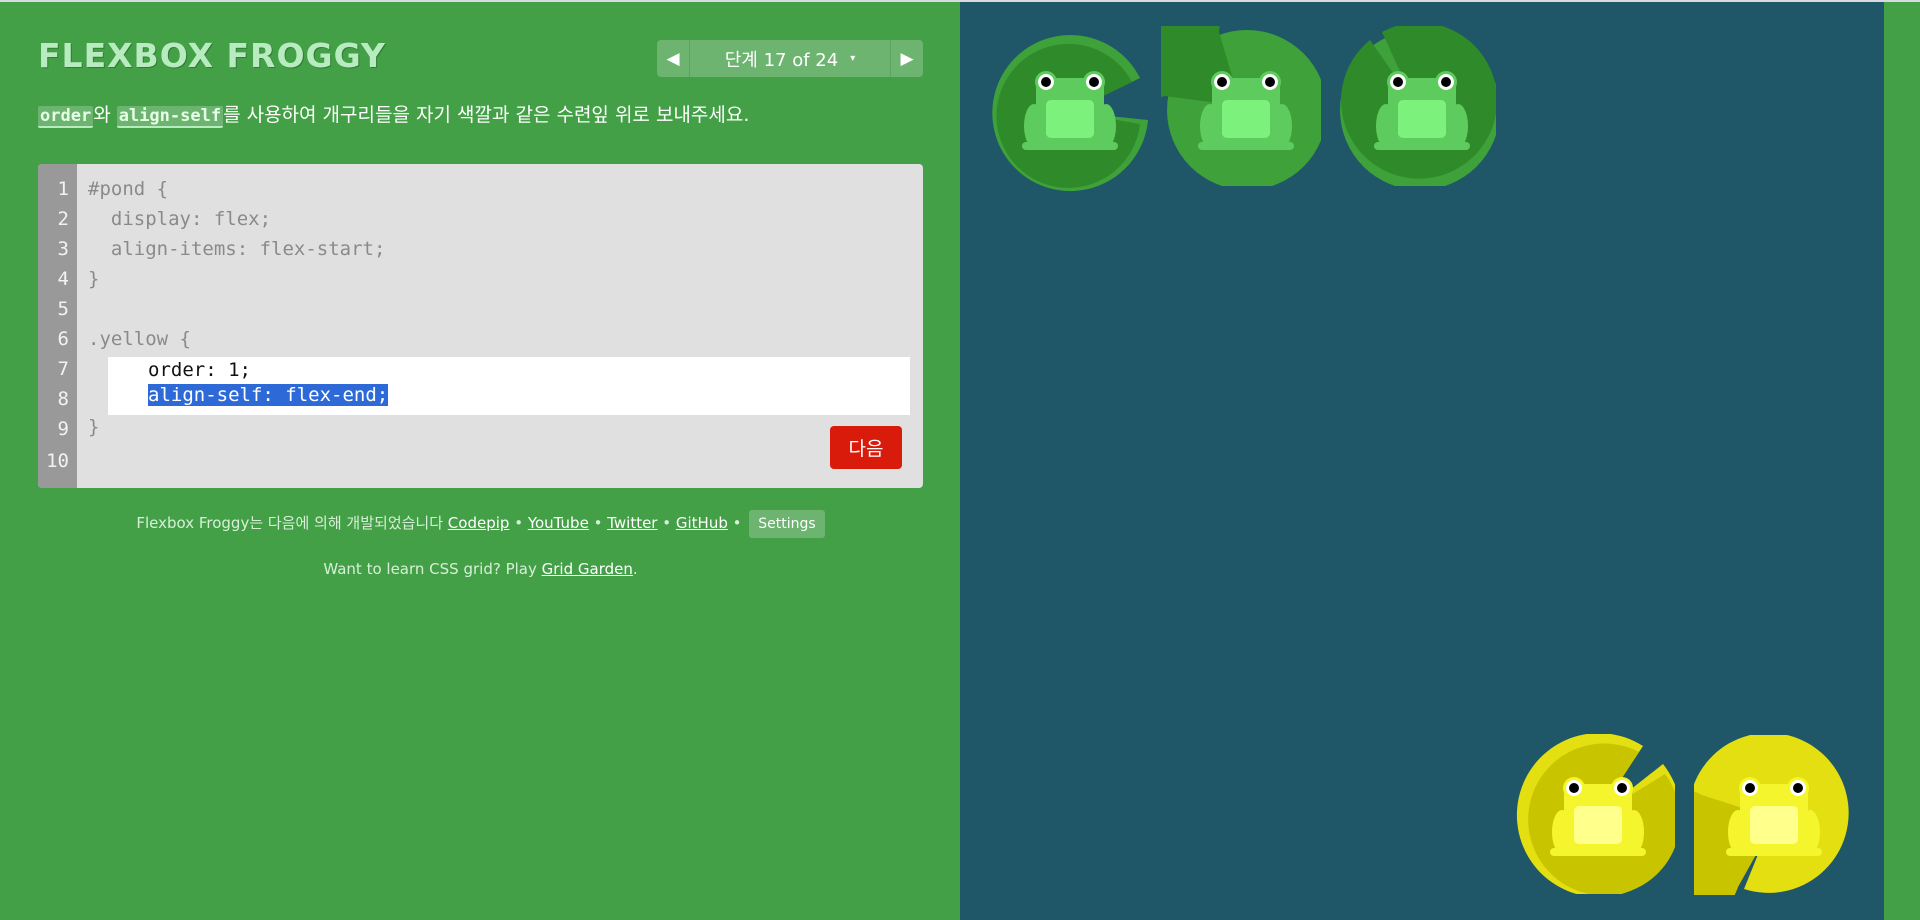 The image size is (1920, 920). I want to click on settings-button: Settings, so click(787, 524).